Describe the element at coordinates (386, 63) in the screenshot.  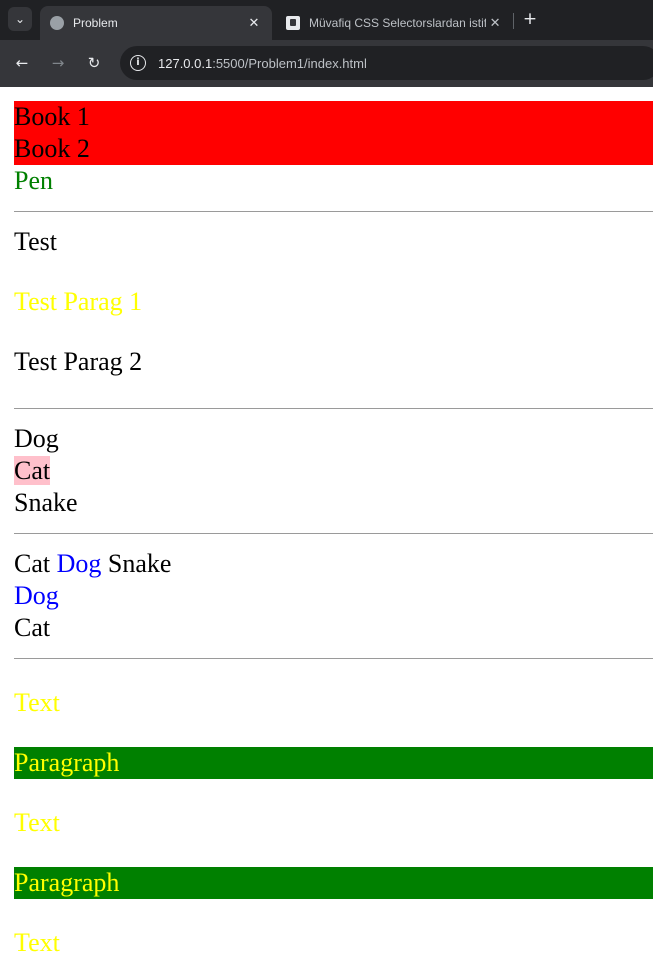
I see `address-bar: i 127.0.0.1:5500/Problem1/index.html` at that location.